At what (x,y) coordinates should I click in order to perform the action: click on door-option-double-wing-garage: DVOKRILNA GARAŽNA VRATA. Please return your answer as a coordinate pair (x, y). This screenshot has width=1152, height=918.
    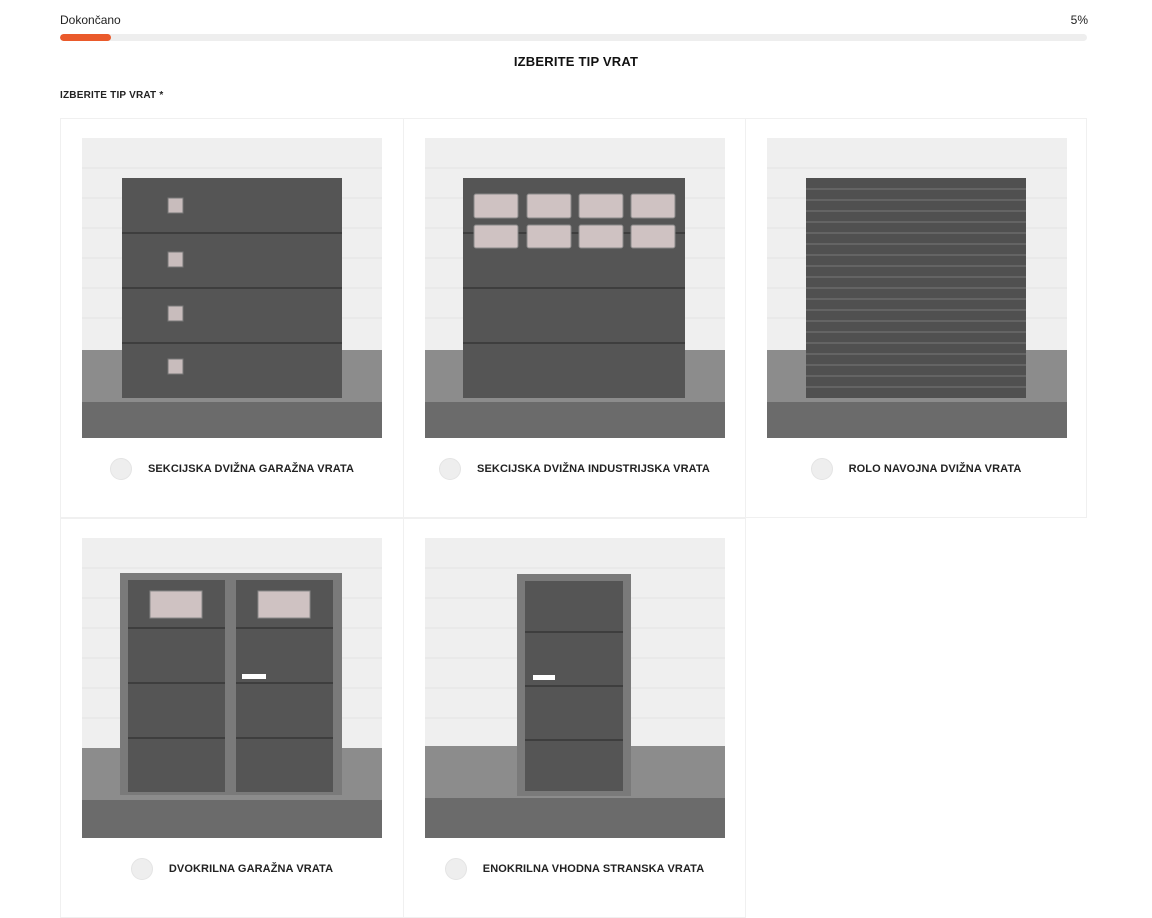
    Looking at the image, I should click on (232, 718).